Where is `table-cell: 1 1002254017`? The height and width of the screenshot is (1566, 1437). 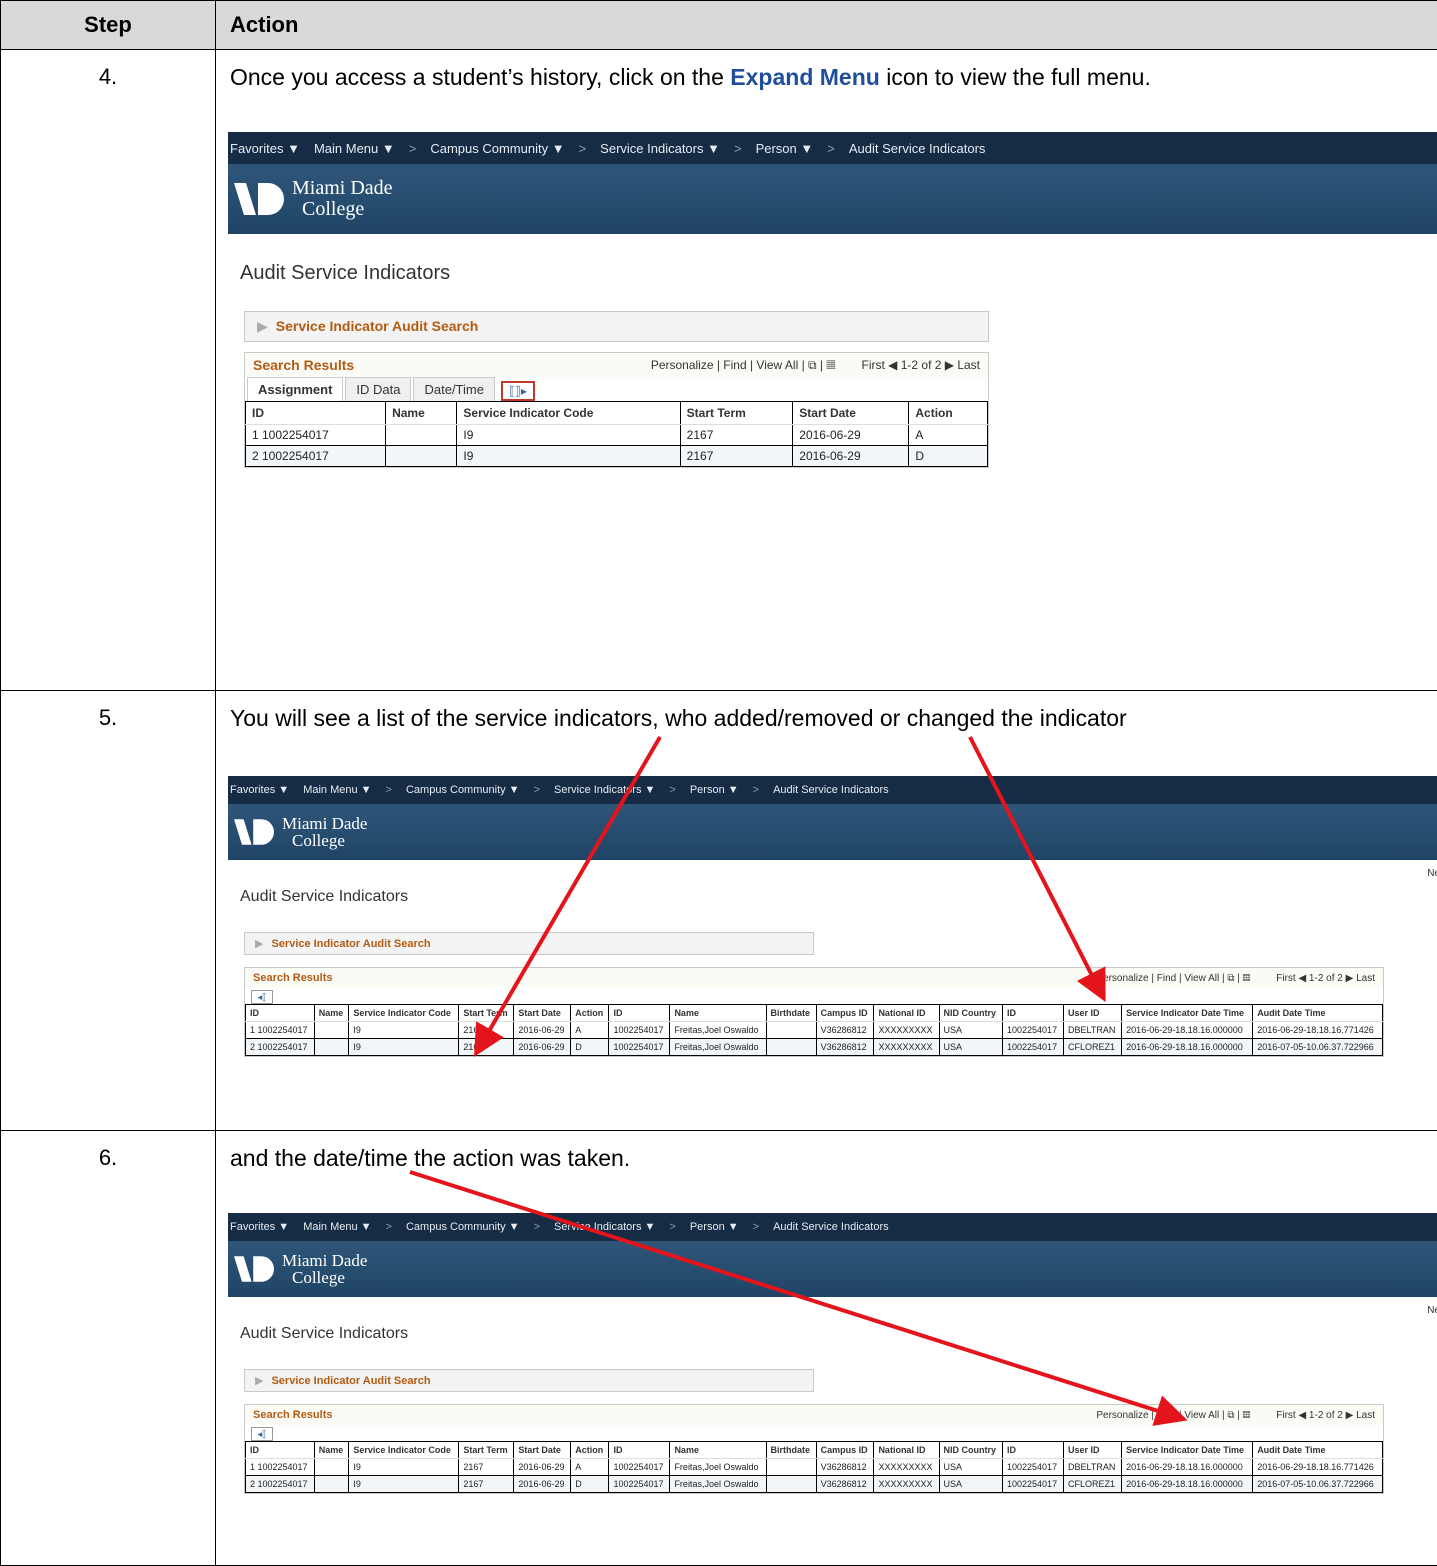 table-cell: 1 1002254017 is located at coordinates (315, 435).